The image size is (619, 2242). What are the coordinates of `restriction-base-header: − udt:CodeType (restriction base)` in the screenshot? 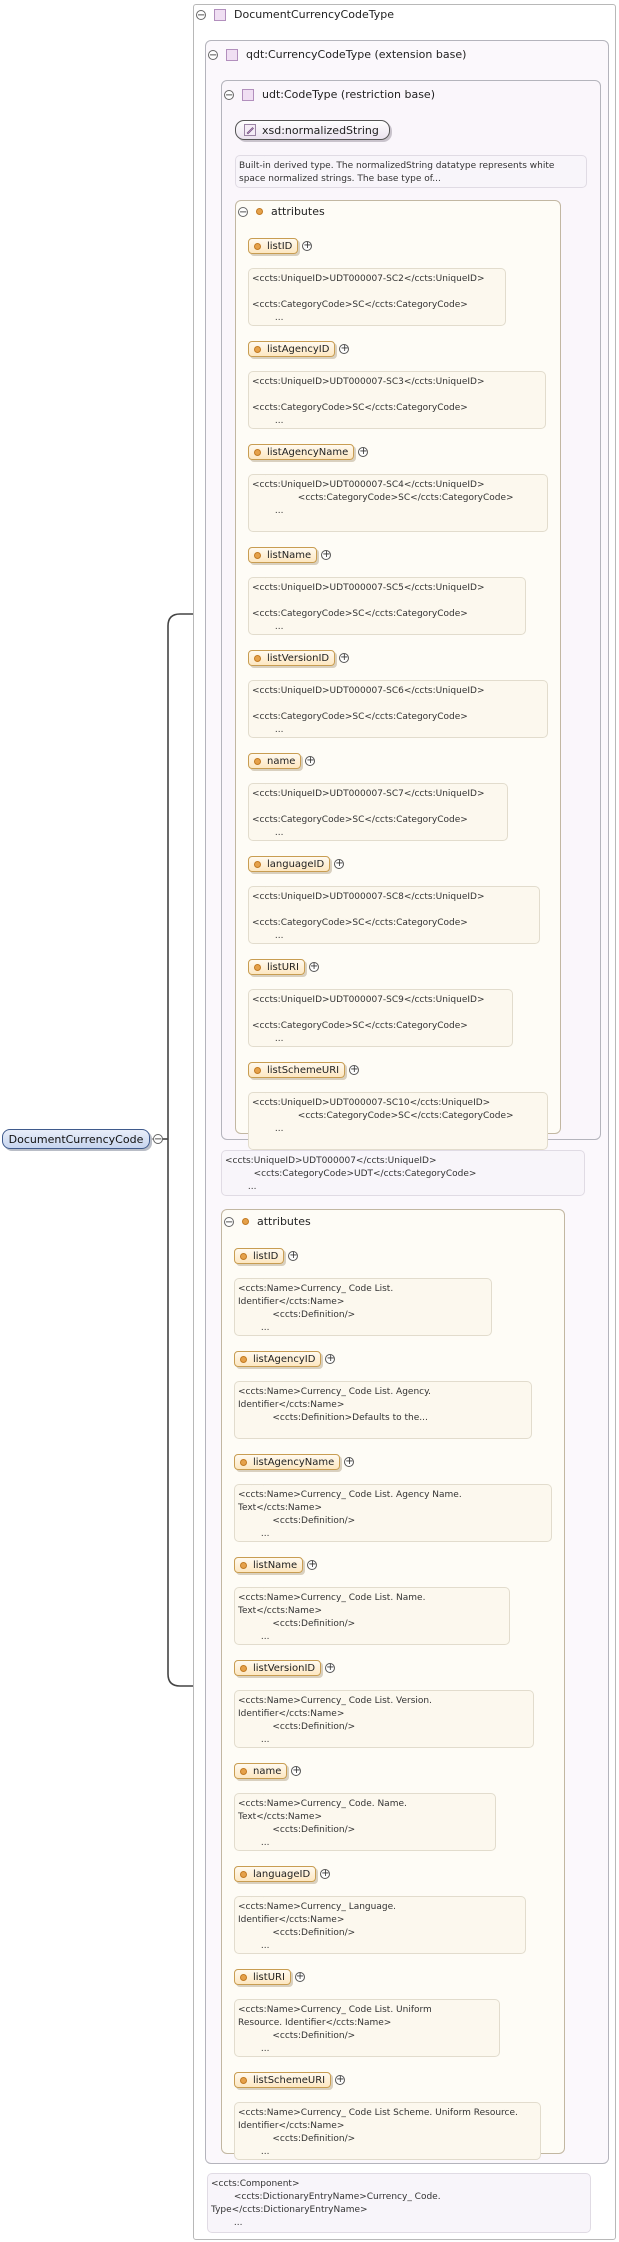 It's located at (329, 94).